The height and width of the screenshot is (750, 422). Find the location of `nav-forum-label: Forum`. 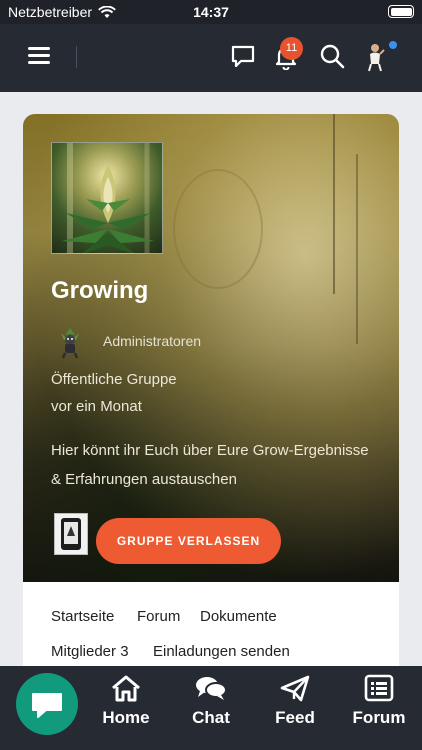

nav-forum-label: Forum is located at coordinates (379, 717).